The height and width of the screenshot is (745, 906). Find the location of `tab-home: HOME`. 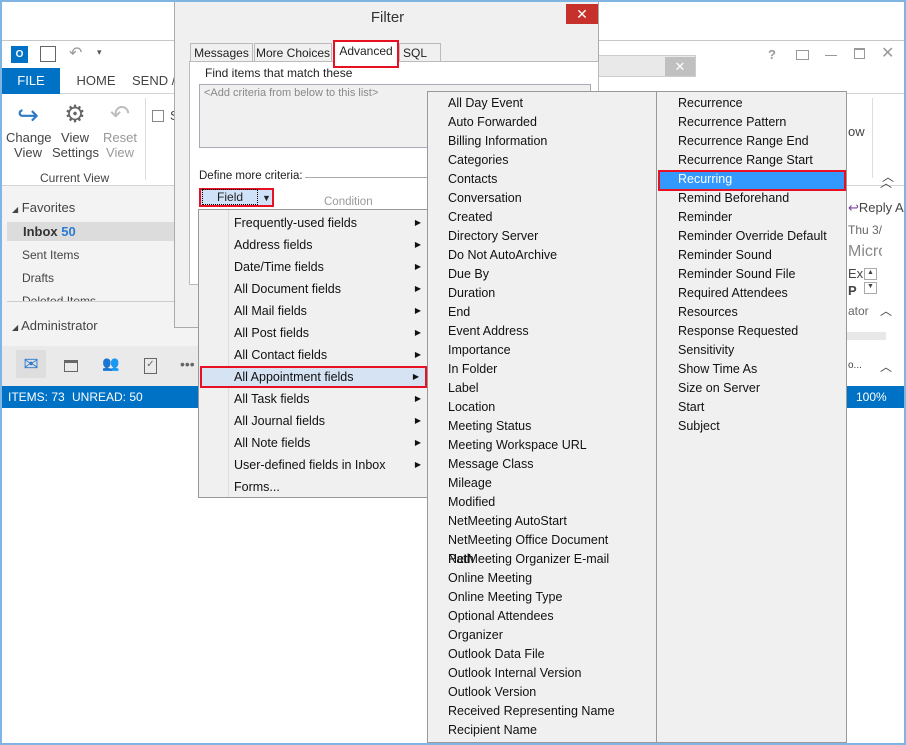

tab-home: HOME is located at coordinates (96, 81).